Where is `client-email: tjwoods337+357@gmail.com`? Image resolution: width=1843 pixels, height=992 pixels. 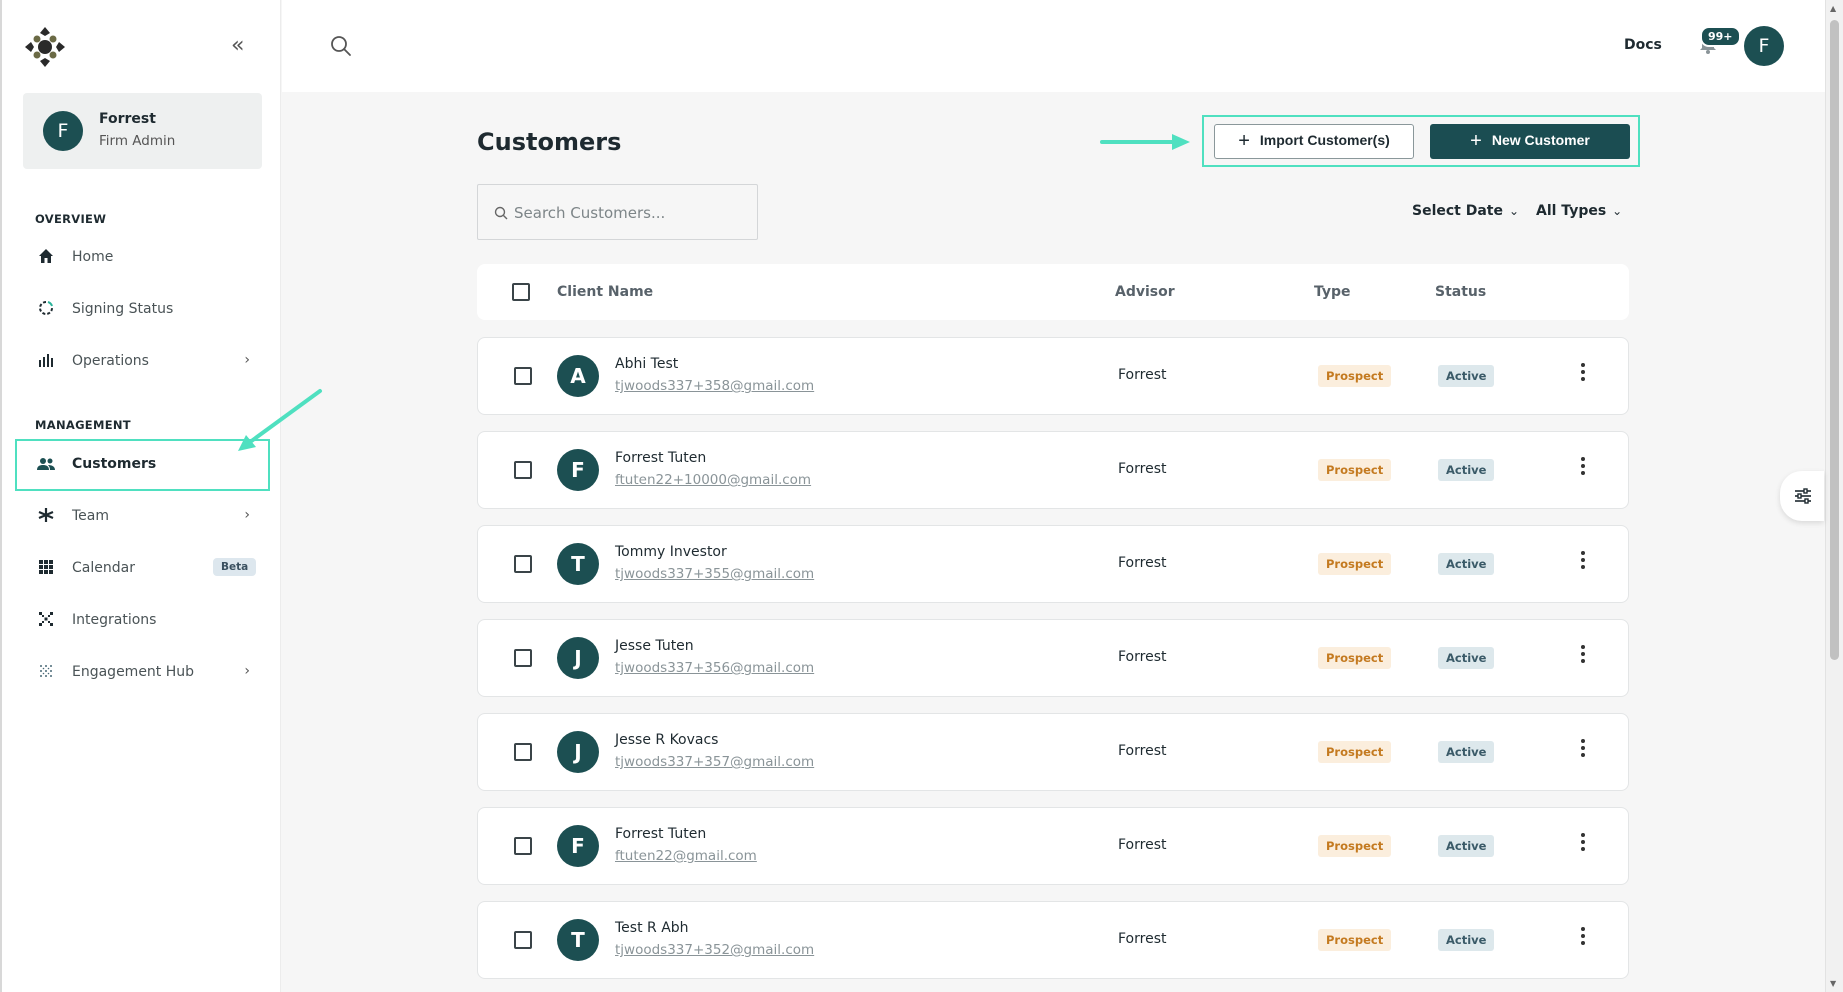 client-email: tjwoods337+357@gmail.com is located at coordinates (714, 762).